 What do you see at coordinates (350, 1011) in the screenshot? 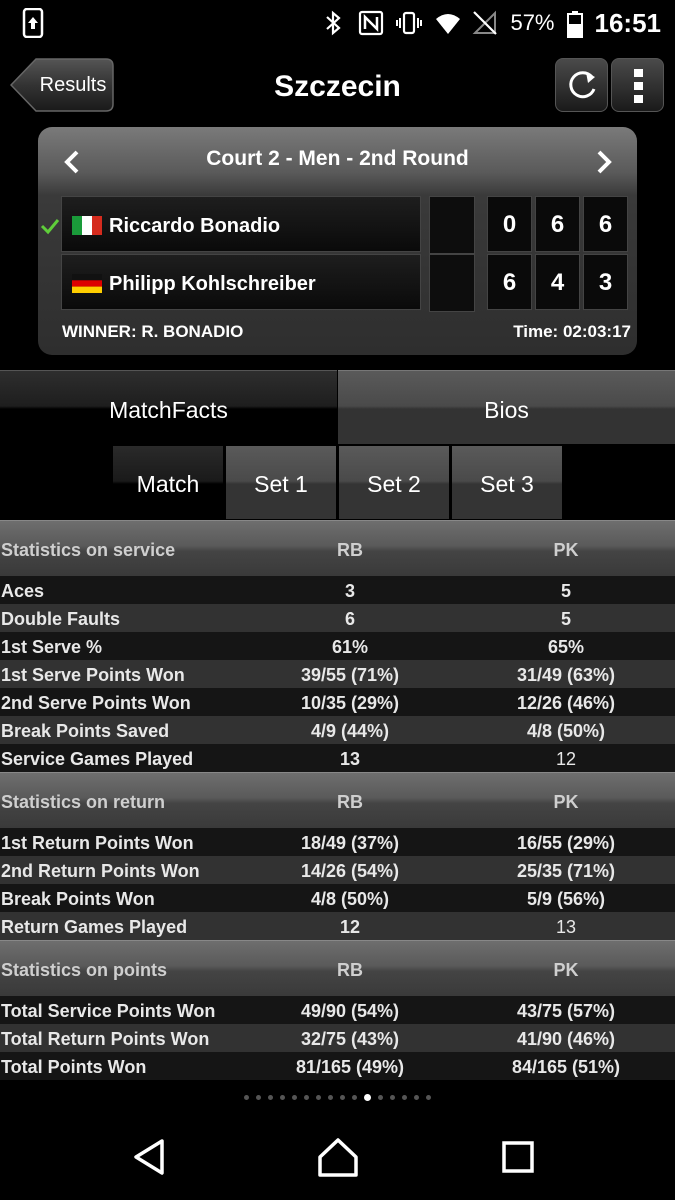
I see `stat-value-rb: 49/90 (54%)` at bounding box center [350, 1011].